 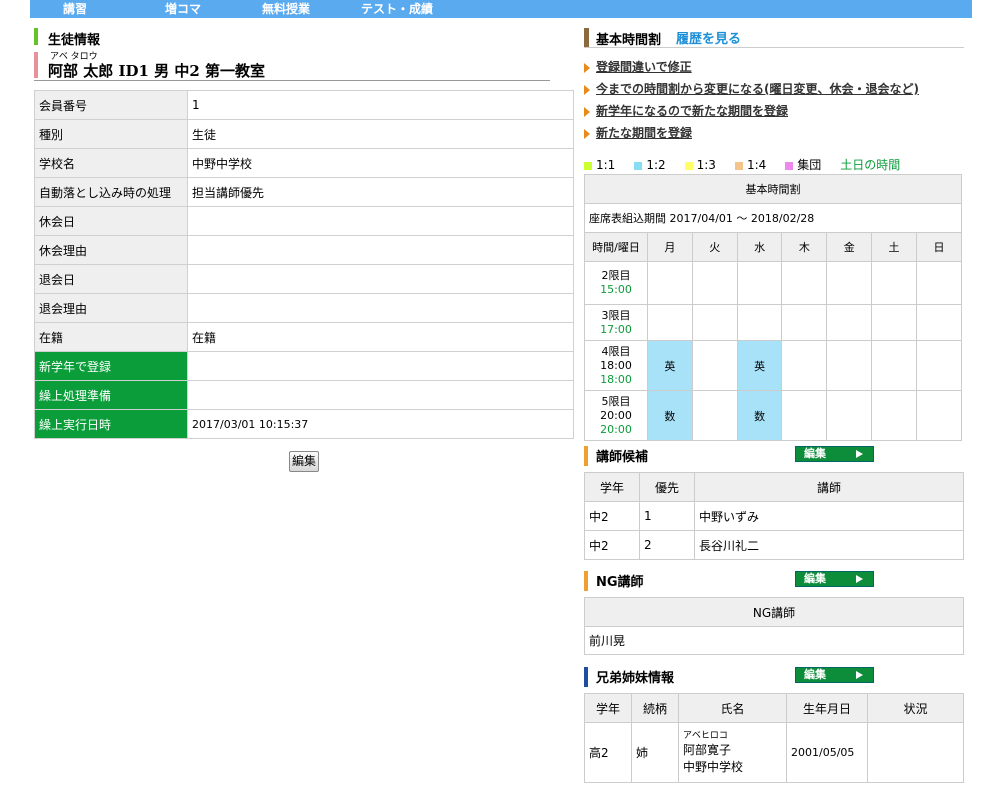 I want to click on candidates-cell: 2, so click(x=667, y=545).